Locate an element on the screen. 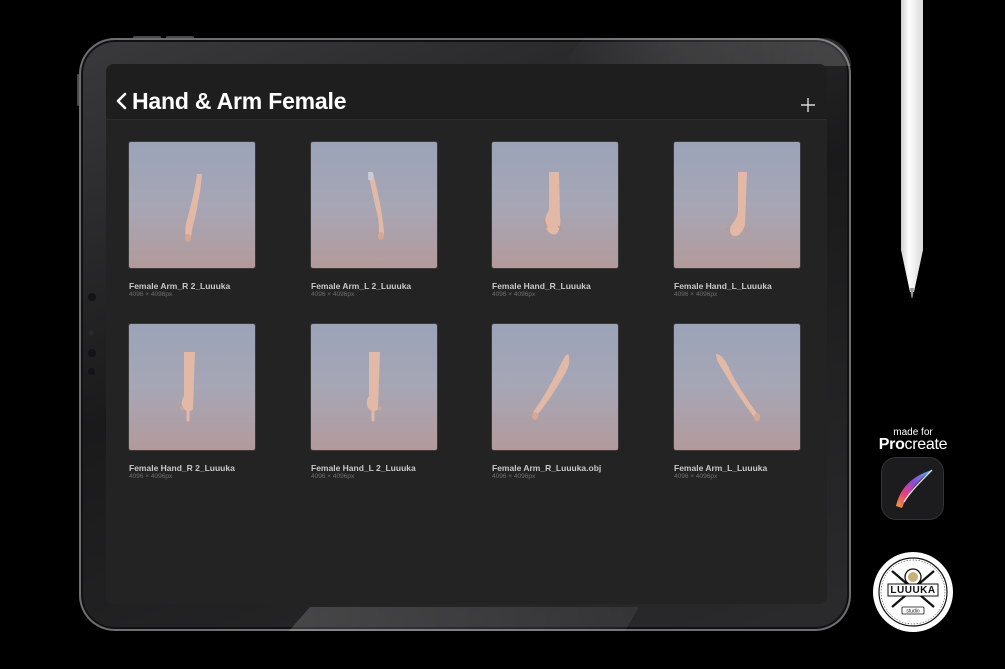 The width and height of the screenshot is (1005, 669). artwork-tile: Female Hand_L 2_Luuuka 4096 × 4096px is located at coordinates (391, 406).